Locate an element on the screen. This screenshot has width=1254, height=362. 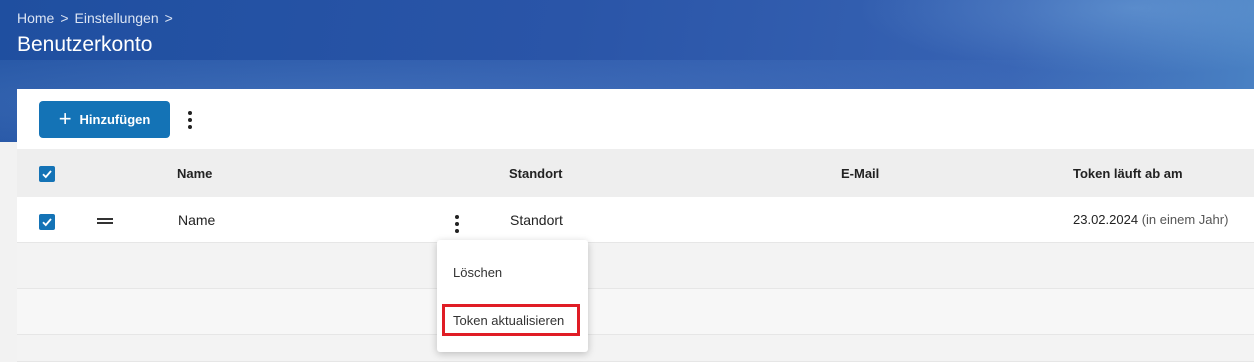
select-all-checkbox is located at coordinates (47, 174).